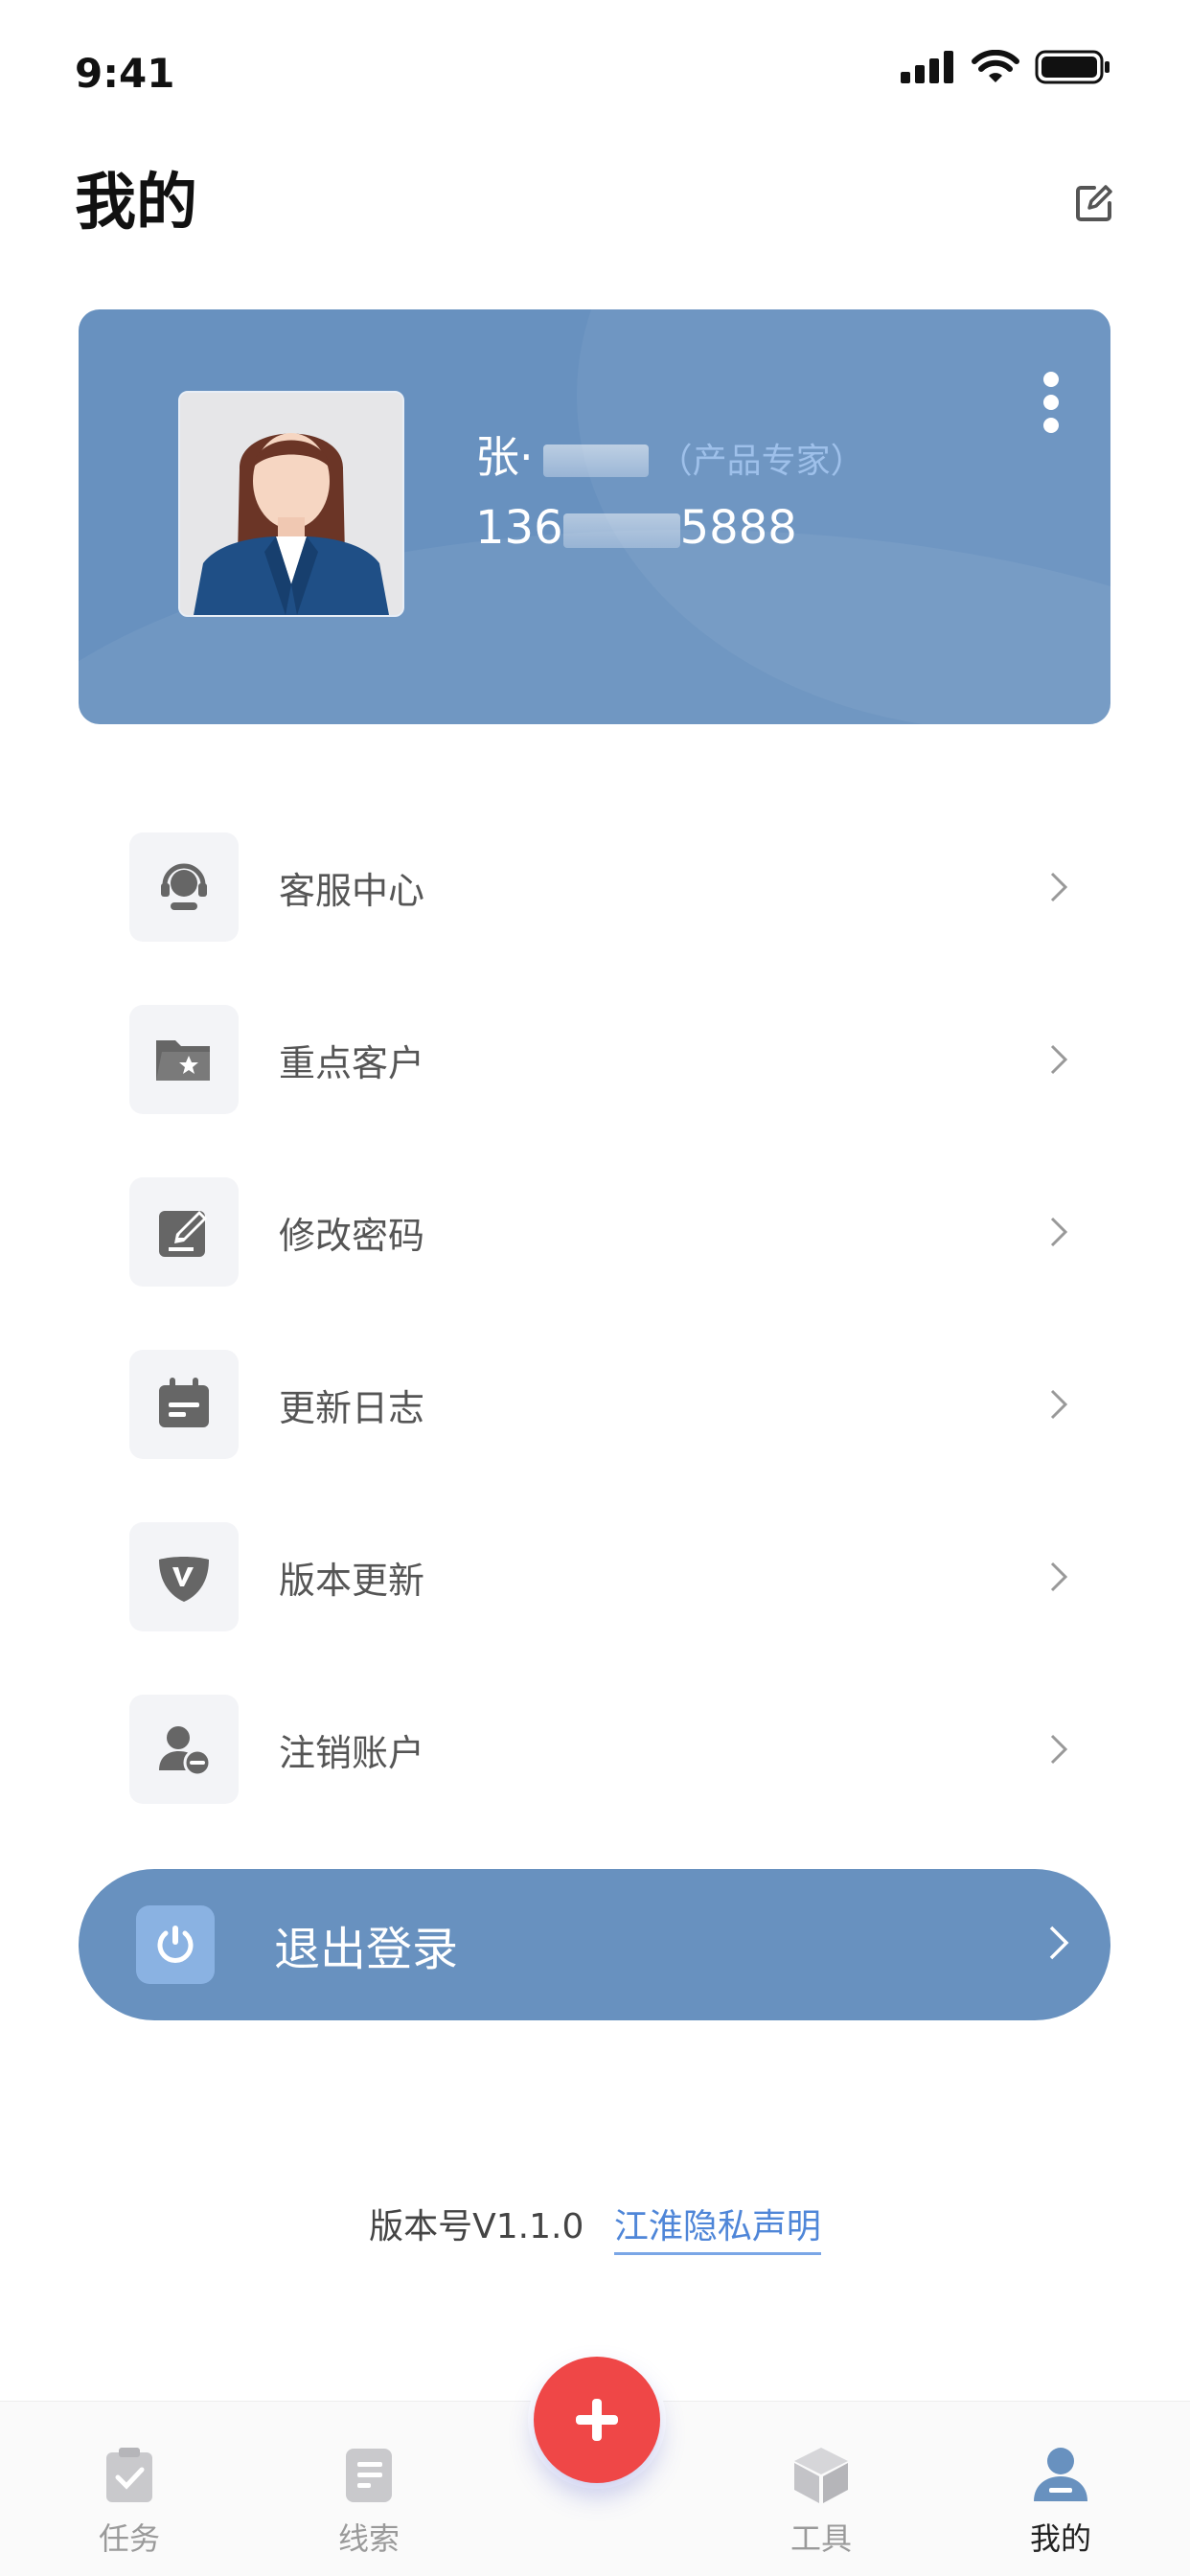 The width and height of the screenshot is (1190, 2576). What do you see at coordinates (604, 1577) in the screenshot?
I see `menu-item-version-update: 版本更新` at bounding box center [604, 1577].